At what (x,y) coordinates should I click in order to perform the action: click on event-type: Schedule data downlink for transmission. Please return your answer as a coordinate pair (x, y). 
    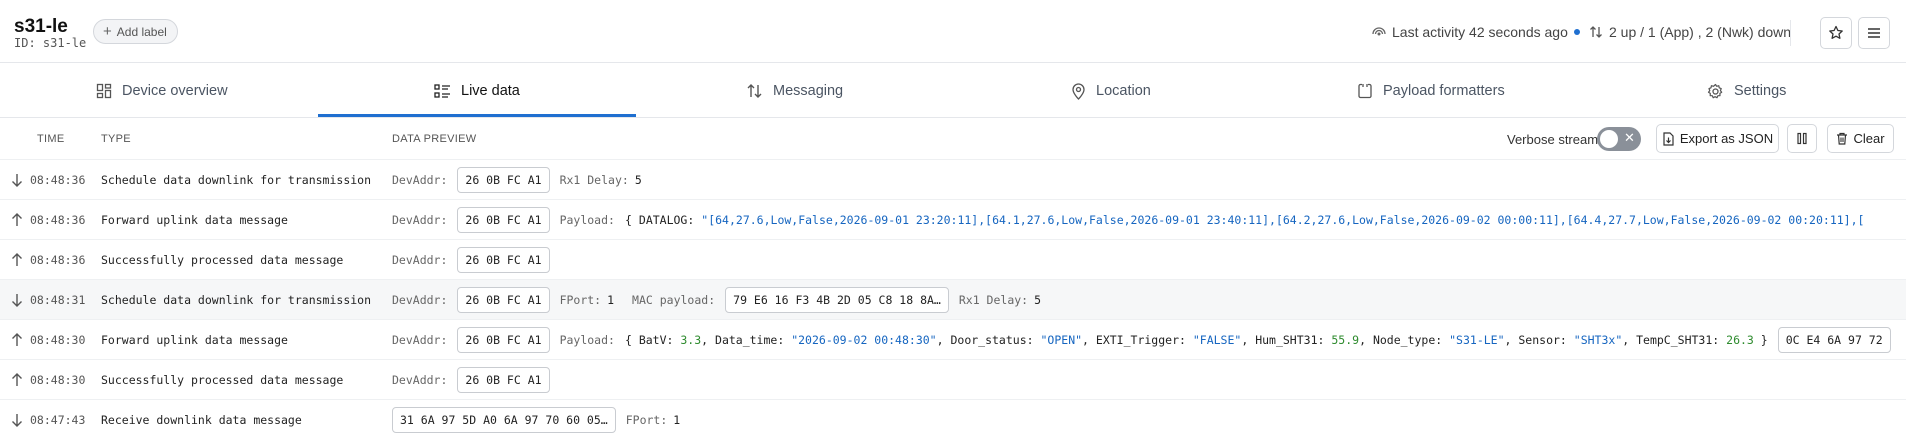
    Looking at the image, I should click on (236, 300).